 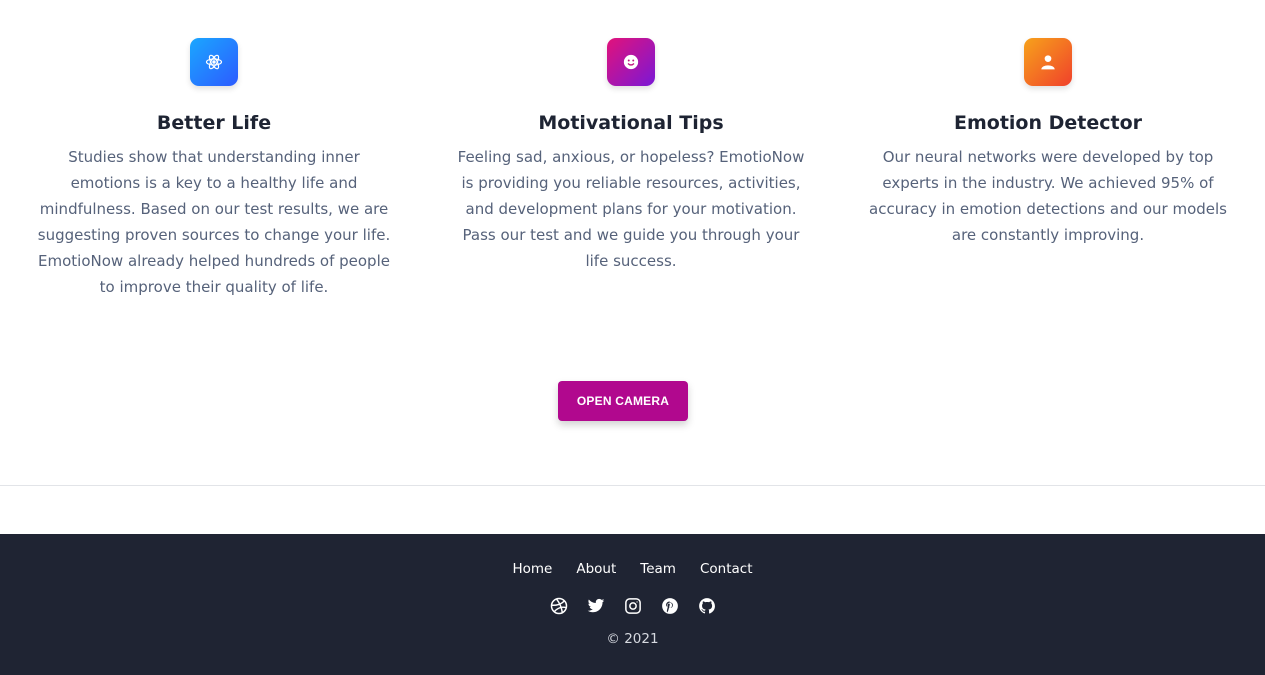 I want to click on footer-link-home: Home, so click(x=532, y=569).